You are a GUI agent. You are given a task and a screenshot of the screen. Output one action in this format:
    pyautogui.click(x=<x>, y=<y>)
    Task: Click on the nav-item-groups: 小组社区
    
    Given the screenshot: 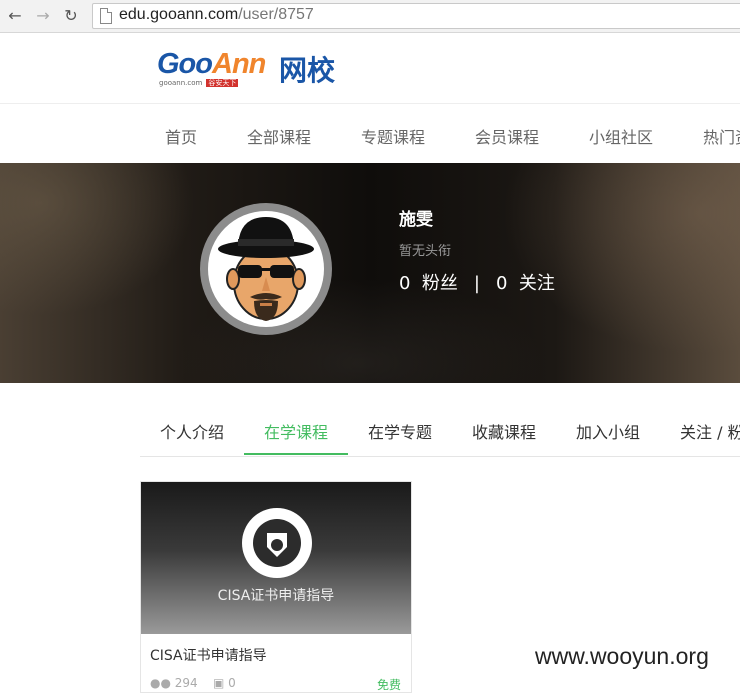 What is the action you would take?
    pyautogui.click(x=621, y=136)
    